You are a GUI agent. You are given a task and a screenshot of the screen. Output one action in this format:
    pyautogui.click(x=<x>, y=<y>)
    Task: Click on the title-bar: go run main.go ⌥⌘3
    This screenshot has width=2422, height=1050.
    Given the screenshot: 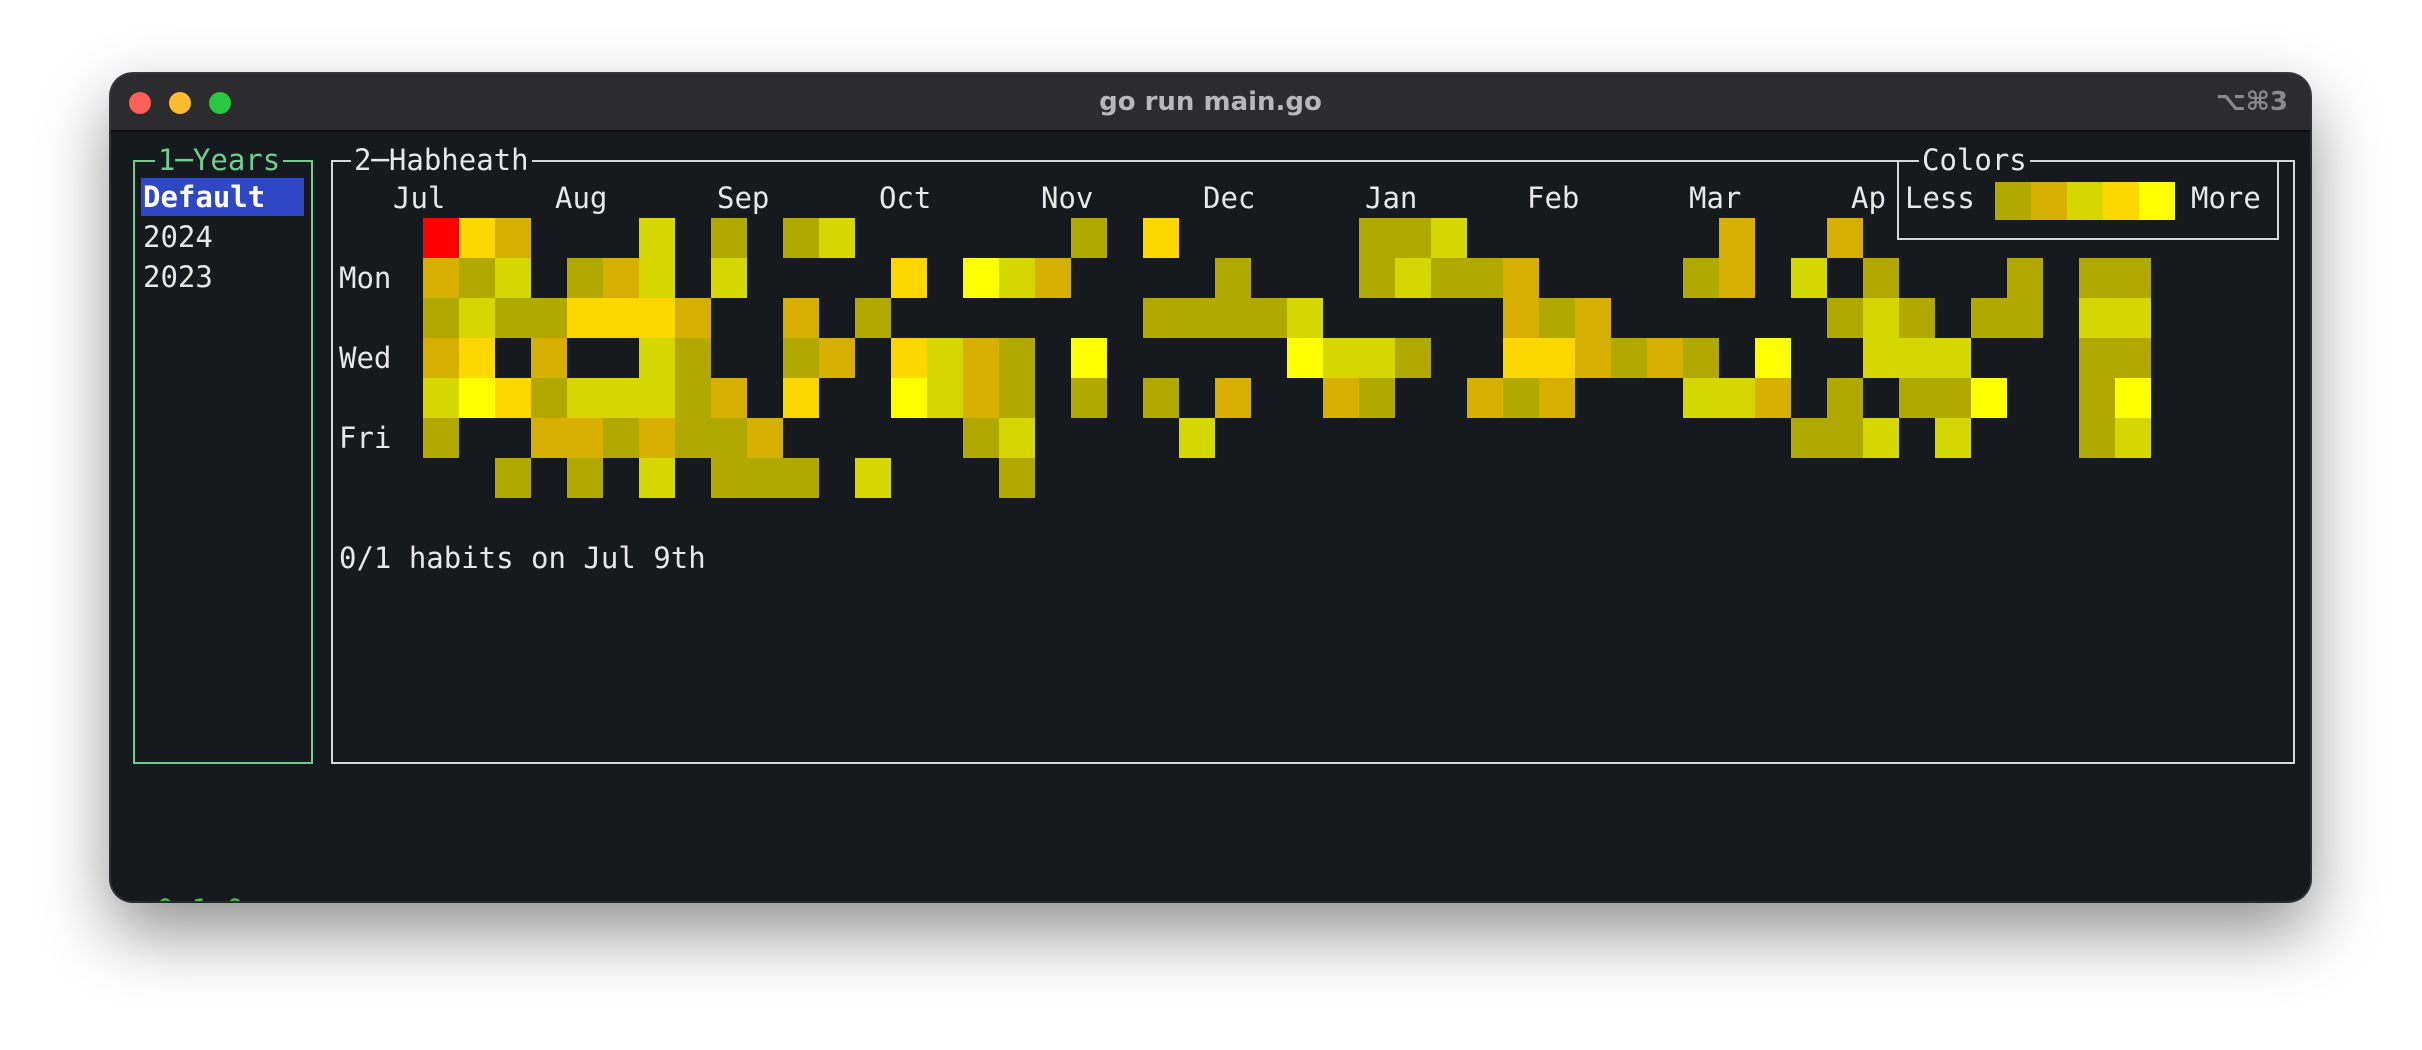 What is the action you would take?
    pyautogui.click(x=1210, y=103)
    